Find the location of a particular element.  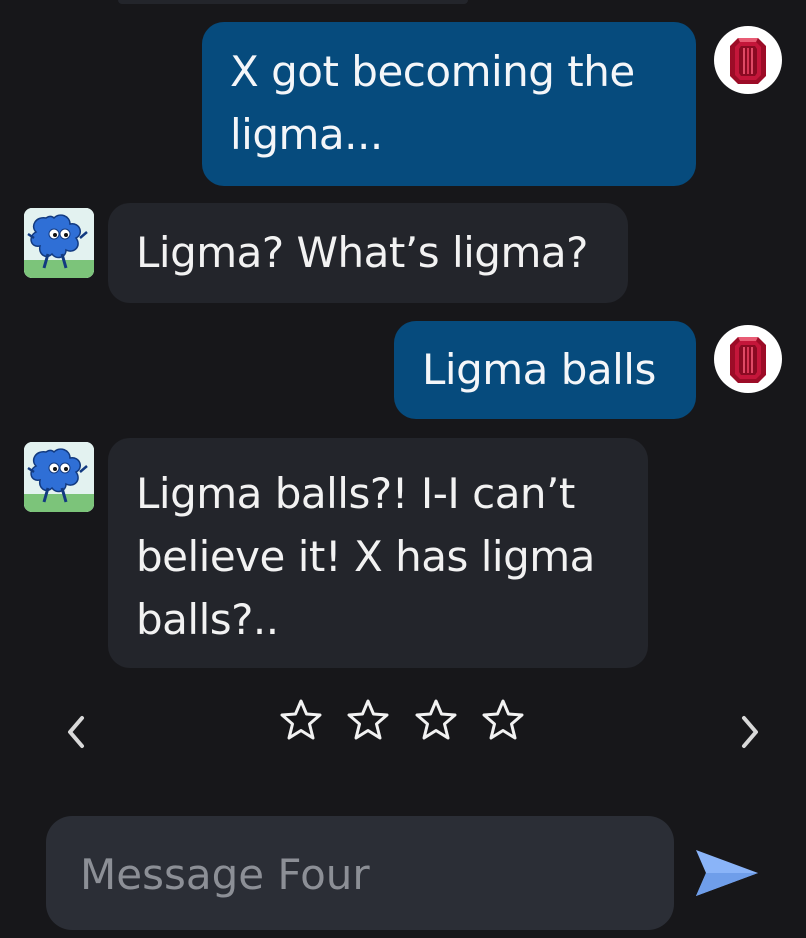

message-bubble-user: Ligma balls is located at coordinates (545, 370).